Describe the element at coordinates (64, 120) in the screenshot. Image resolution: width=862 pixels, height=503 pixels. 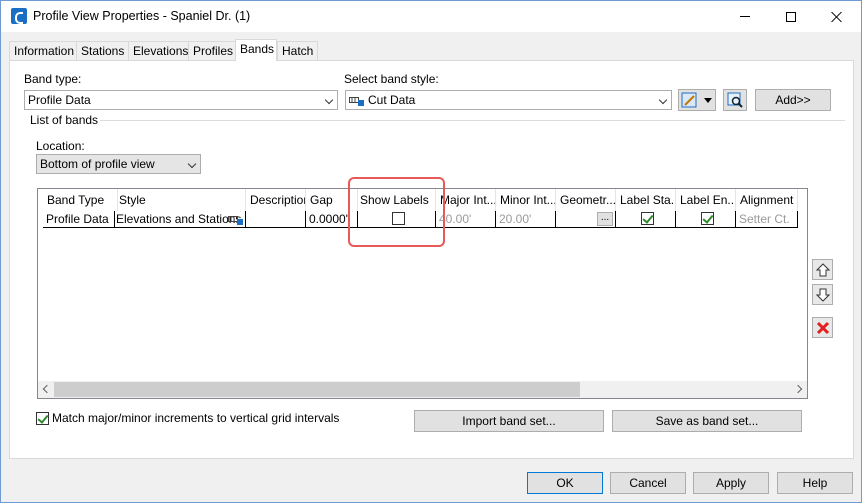
I see `list-of-bands-label: List of bands` at that location.